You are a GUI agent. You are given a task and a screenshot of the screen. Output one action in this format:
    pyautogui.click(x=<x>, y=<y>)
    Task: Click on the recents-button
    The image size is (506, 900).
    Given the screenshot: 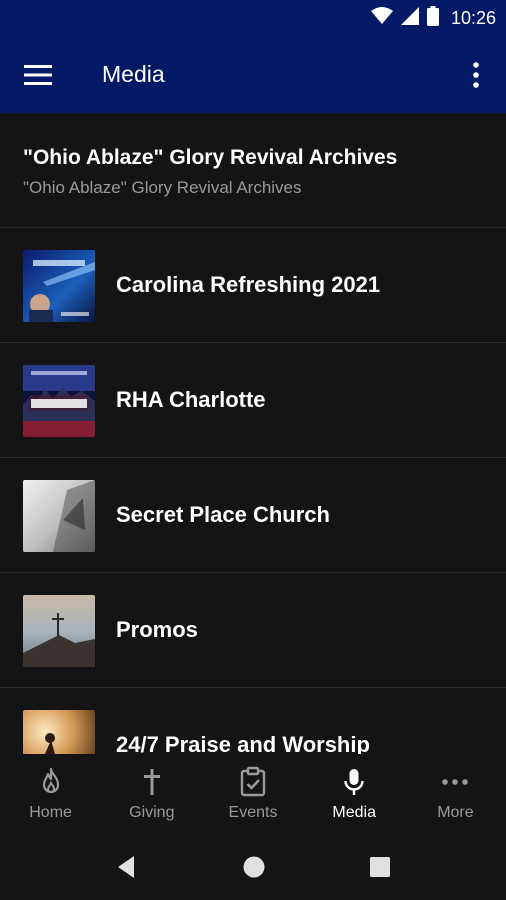 What is the action you would take?
    pyautogui.click(x=380, y=867)
    